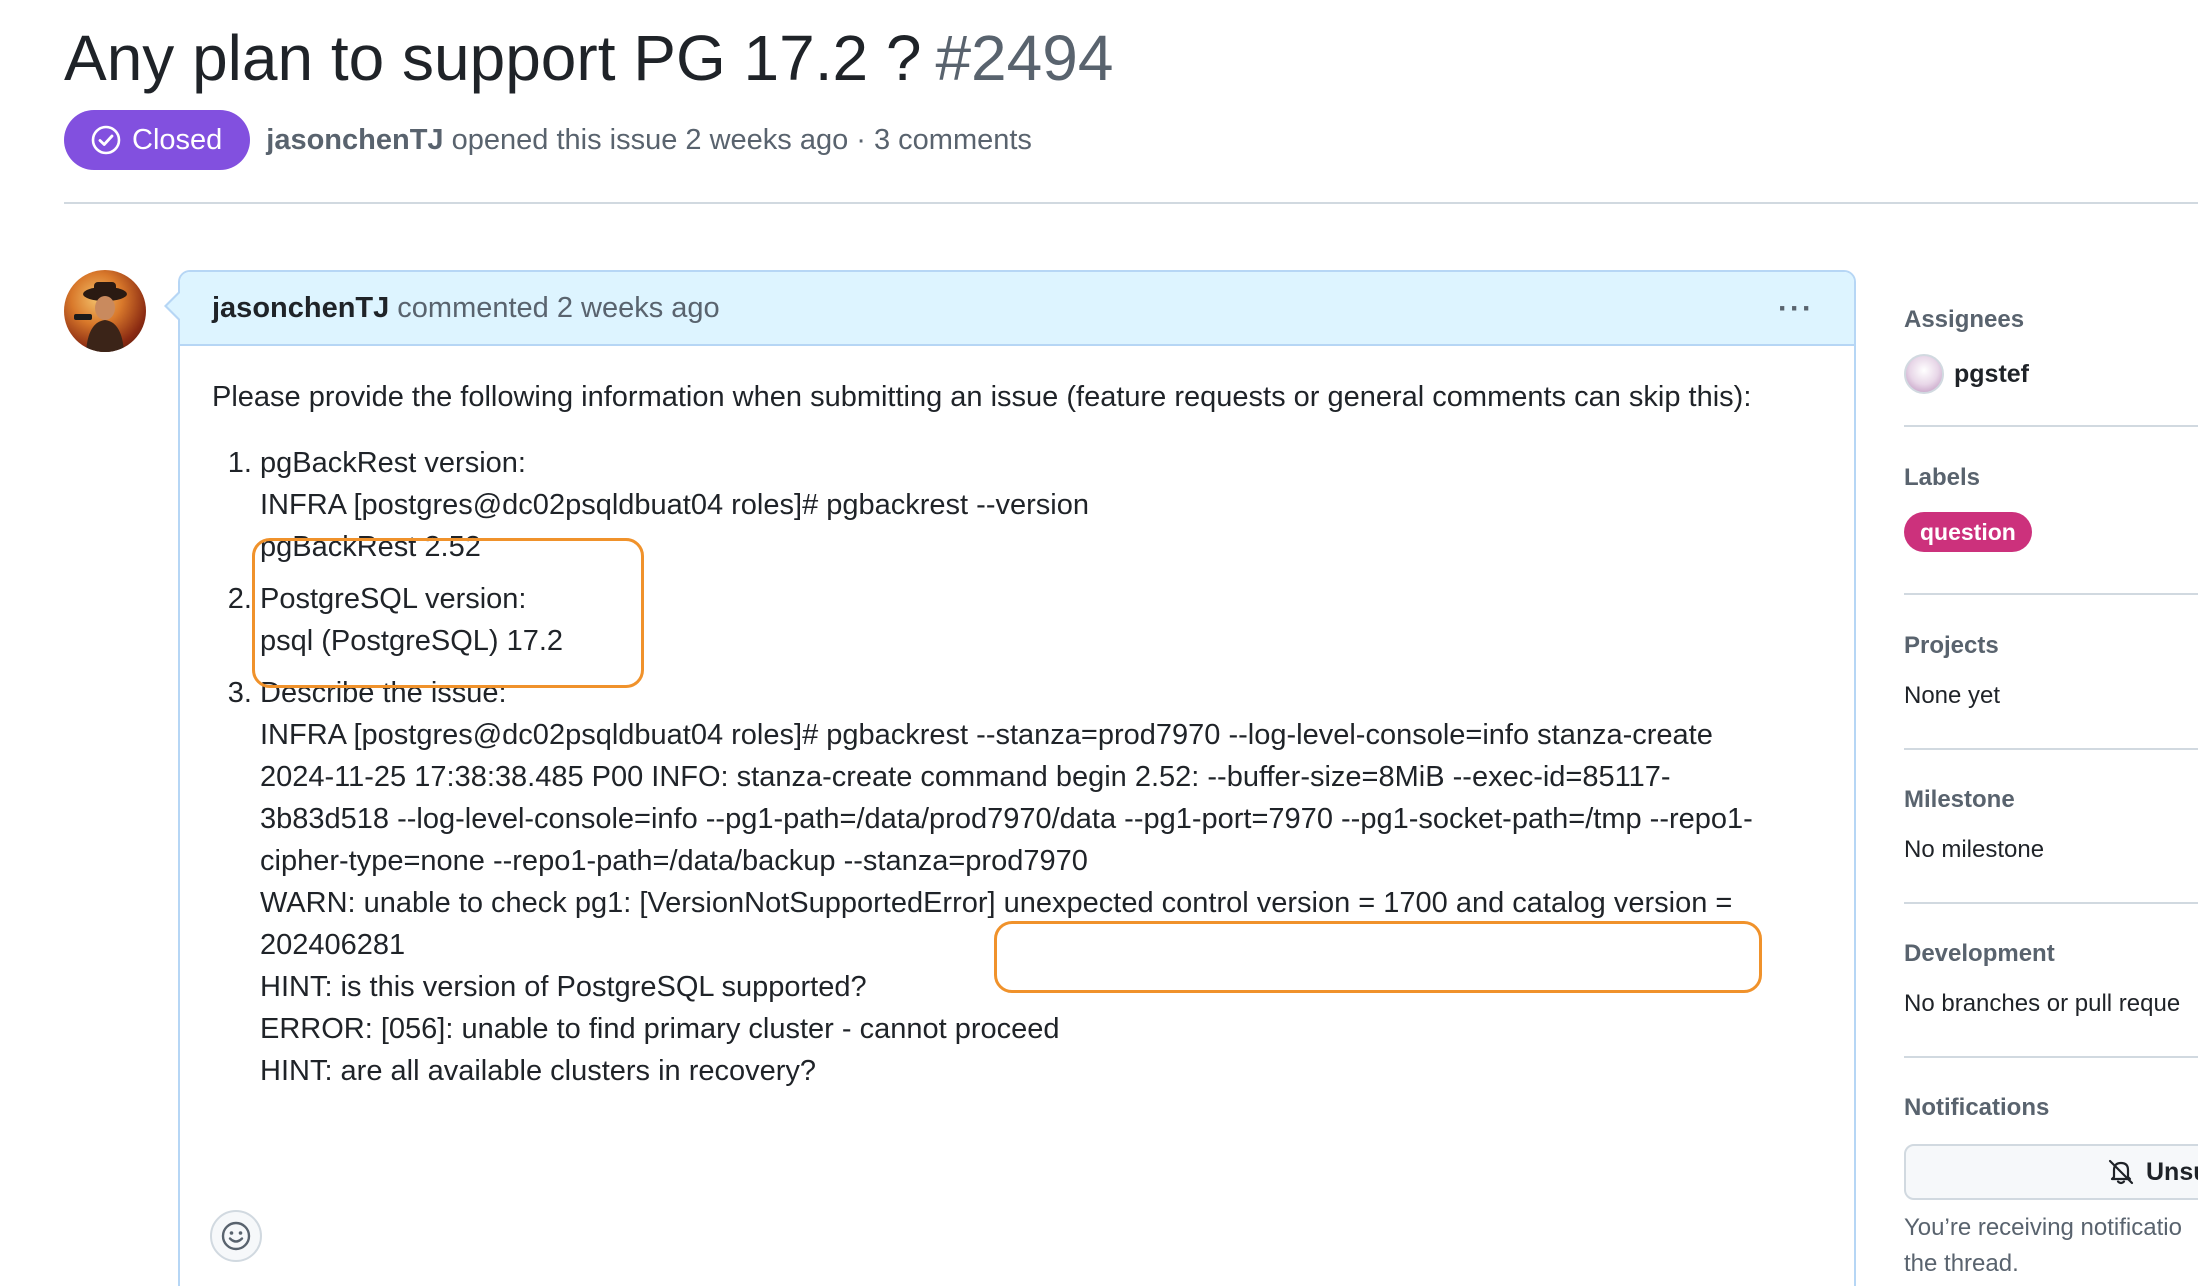 The image size is (2198, 1286). I want to click on list-item-line: pgBackRest version:, so click(393, 463).